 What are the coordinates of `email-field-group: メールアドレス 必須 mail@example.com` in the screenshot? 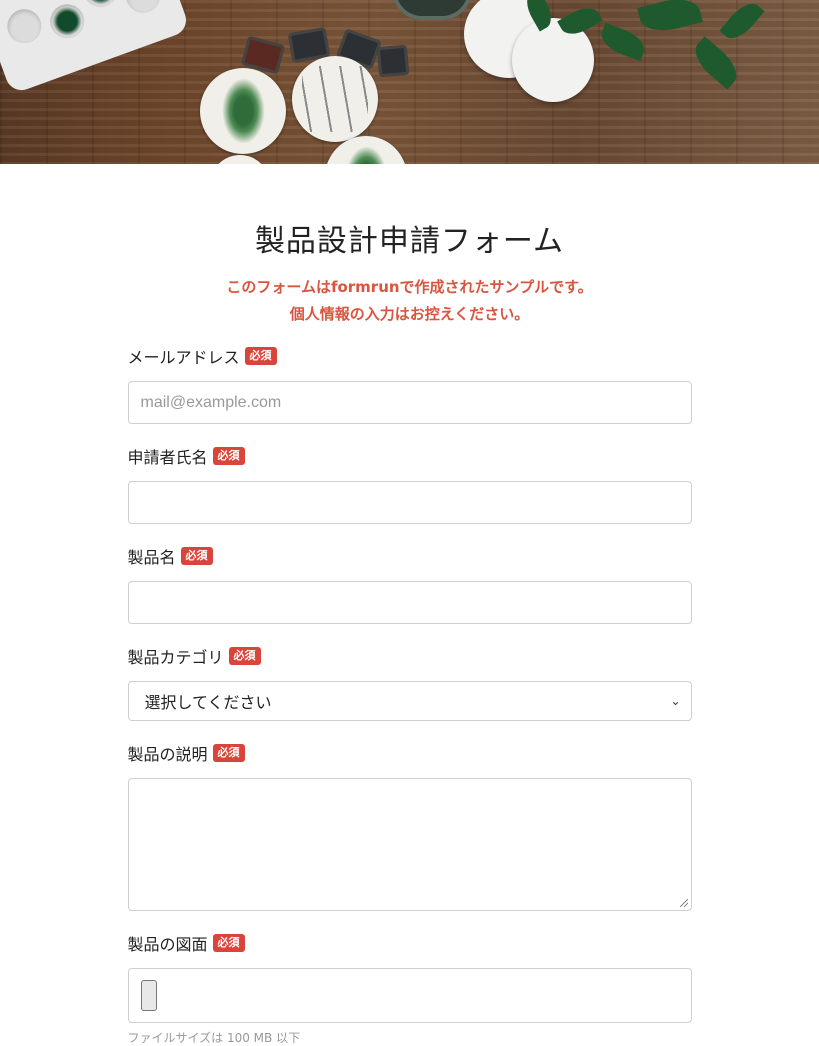 It's located at (409, 384).